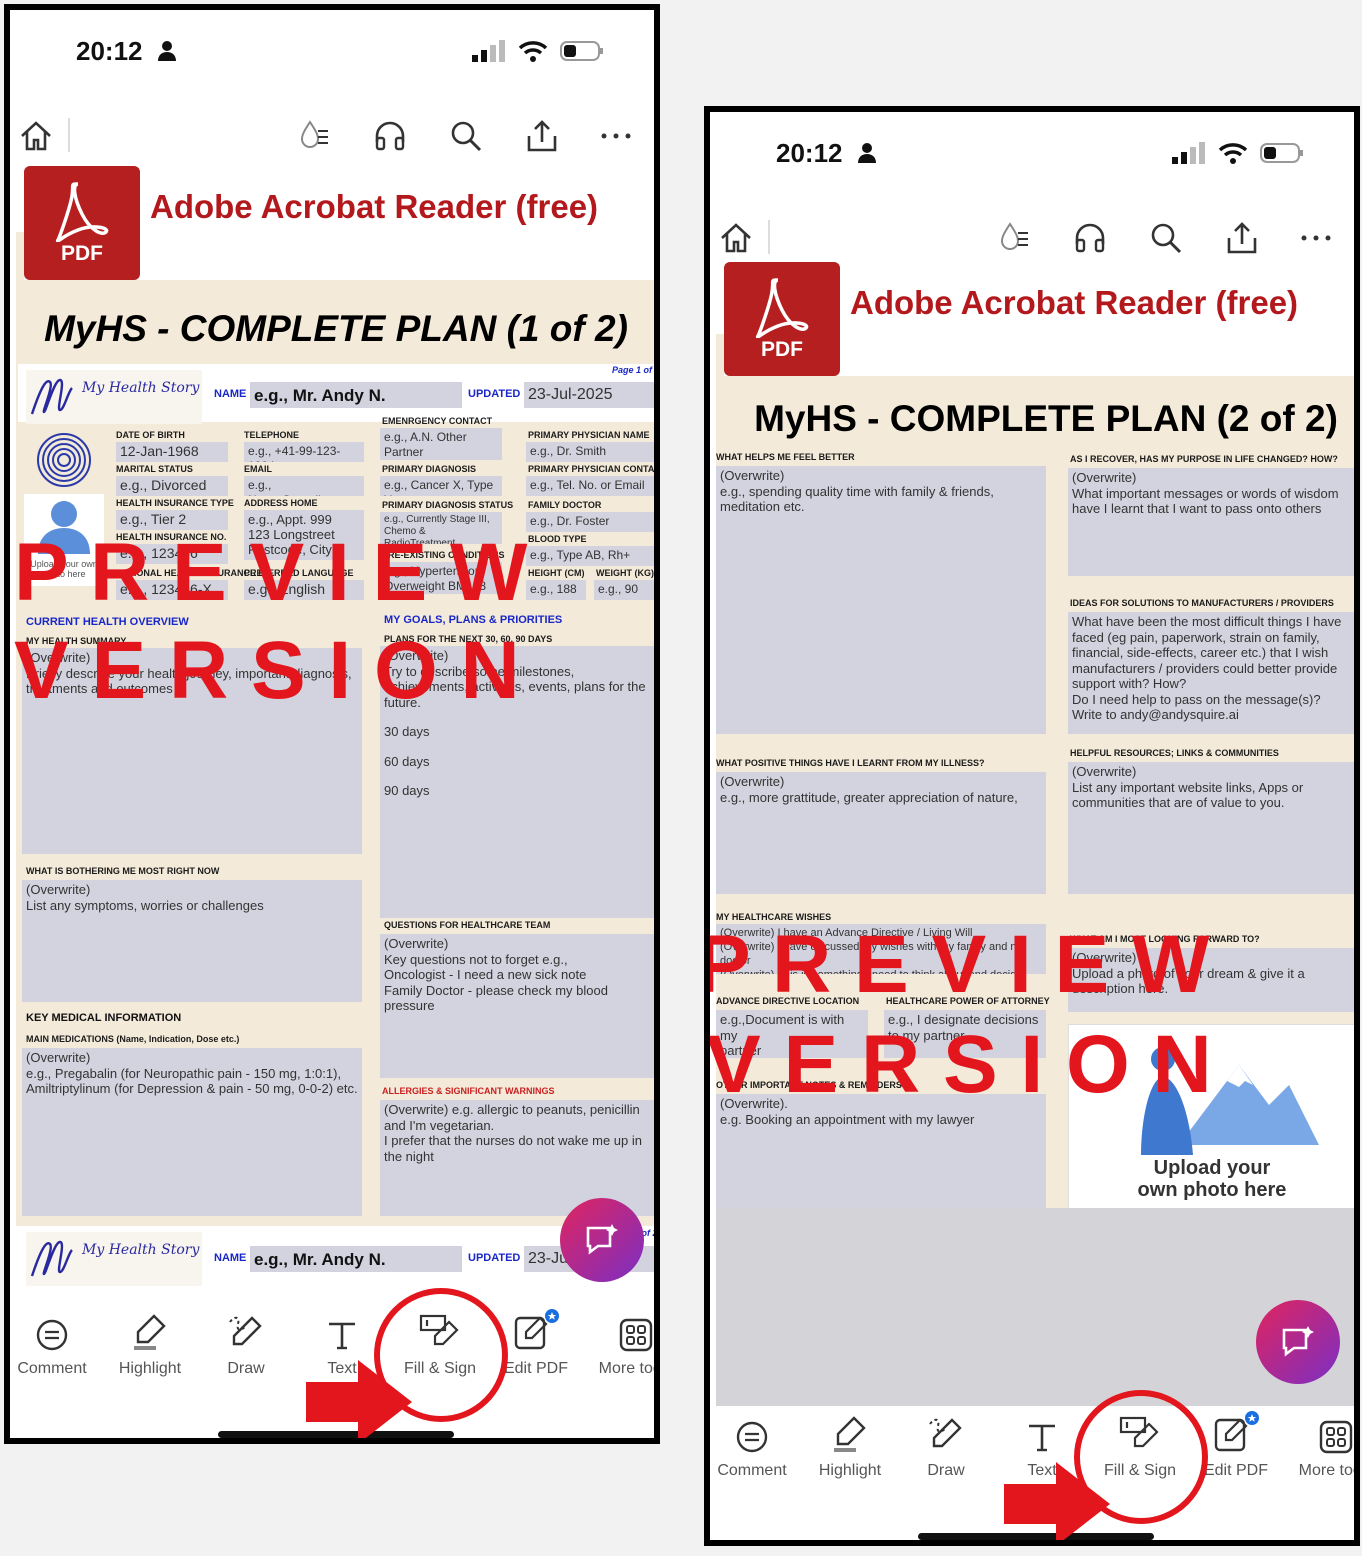 The image size is (1362, 1556). Describe the element at coordinates (621, 1342) in the screenshot. I see `more-tools-tool: More tools` at that location.